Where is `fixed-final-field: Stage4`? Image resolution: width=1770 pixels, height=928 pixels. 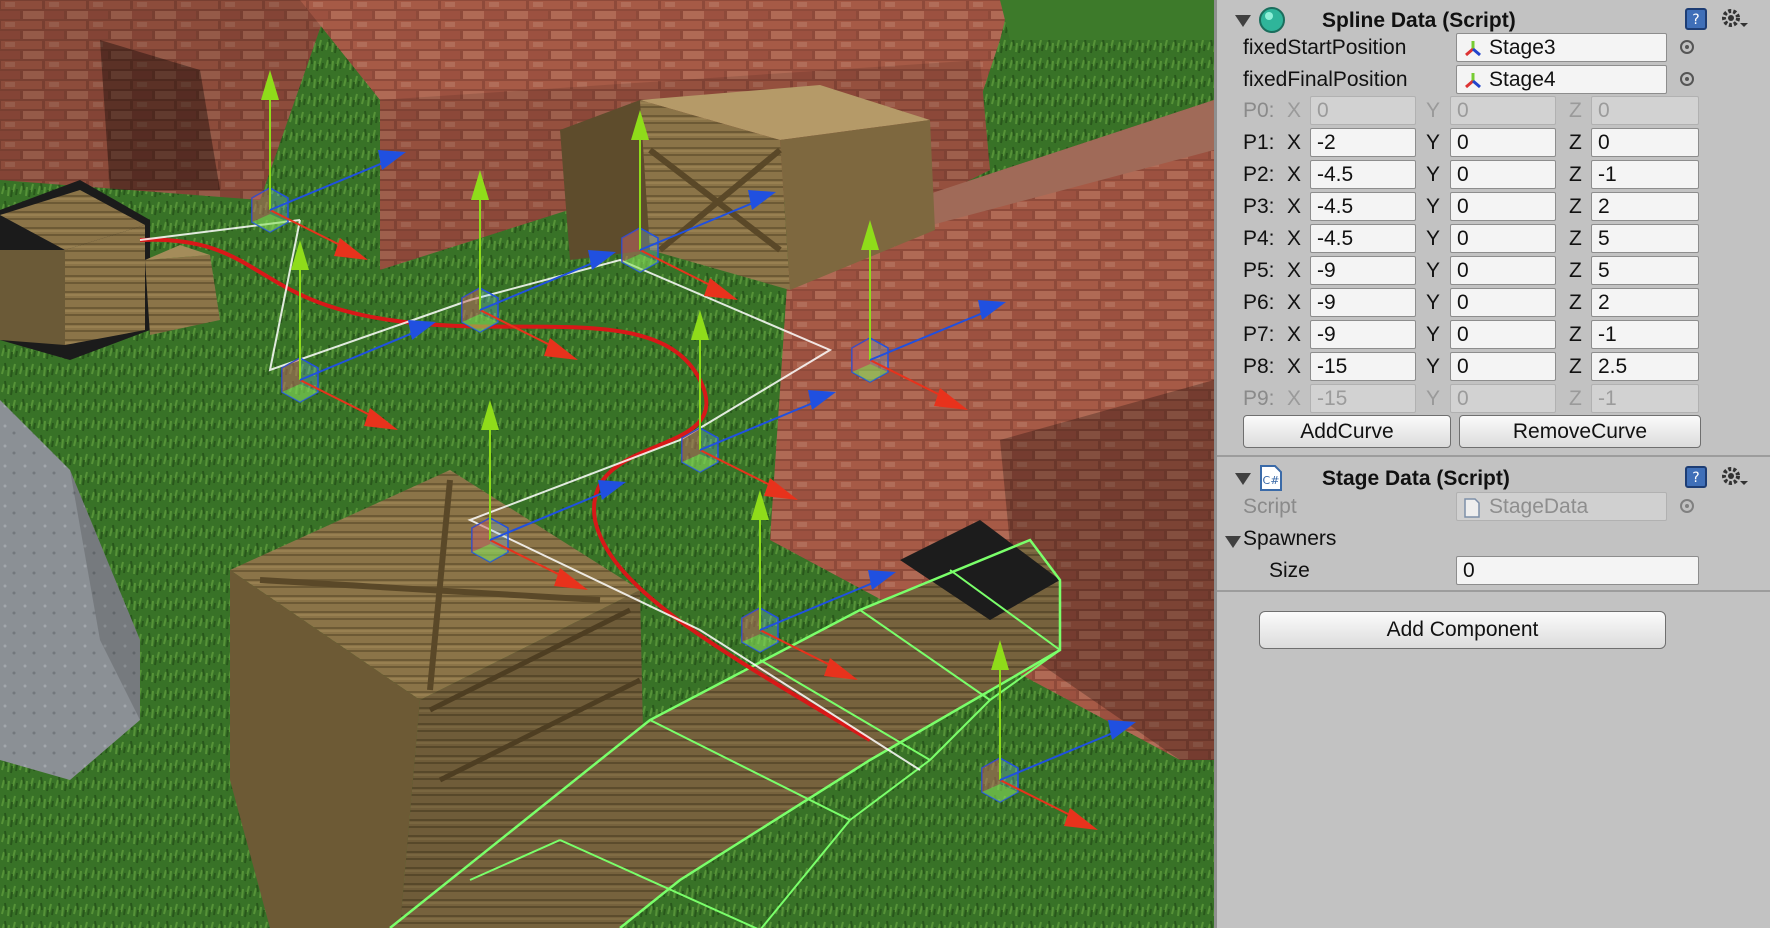 fixed-final-field: Stage4 is located at coordinates (1561, 79).